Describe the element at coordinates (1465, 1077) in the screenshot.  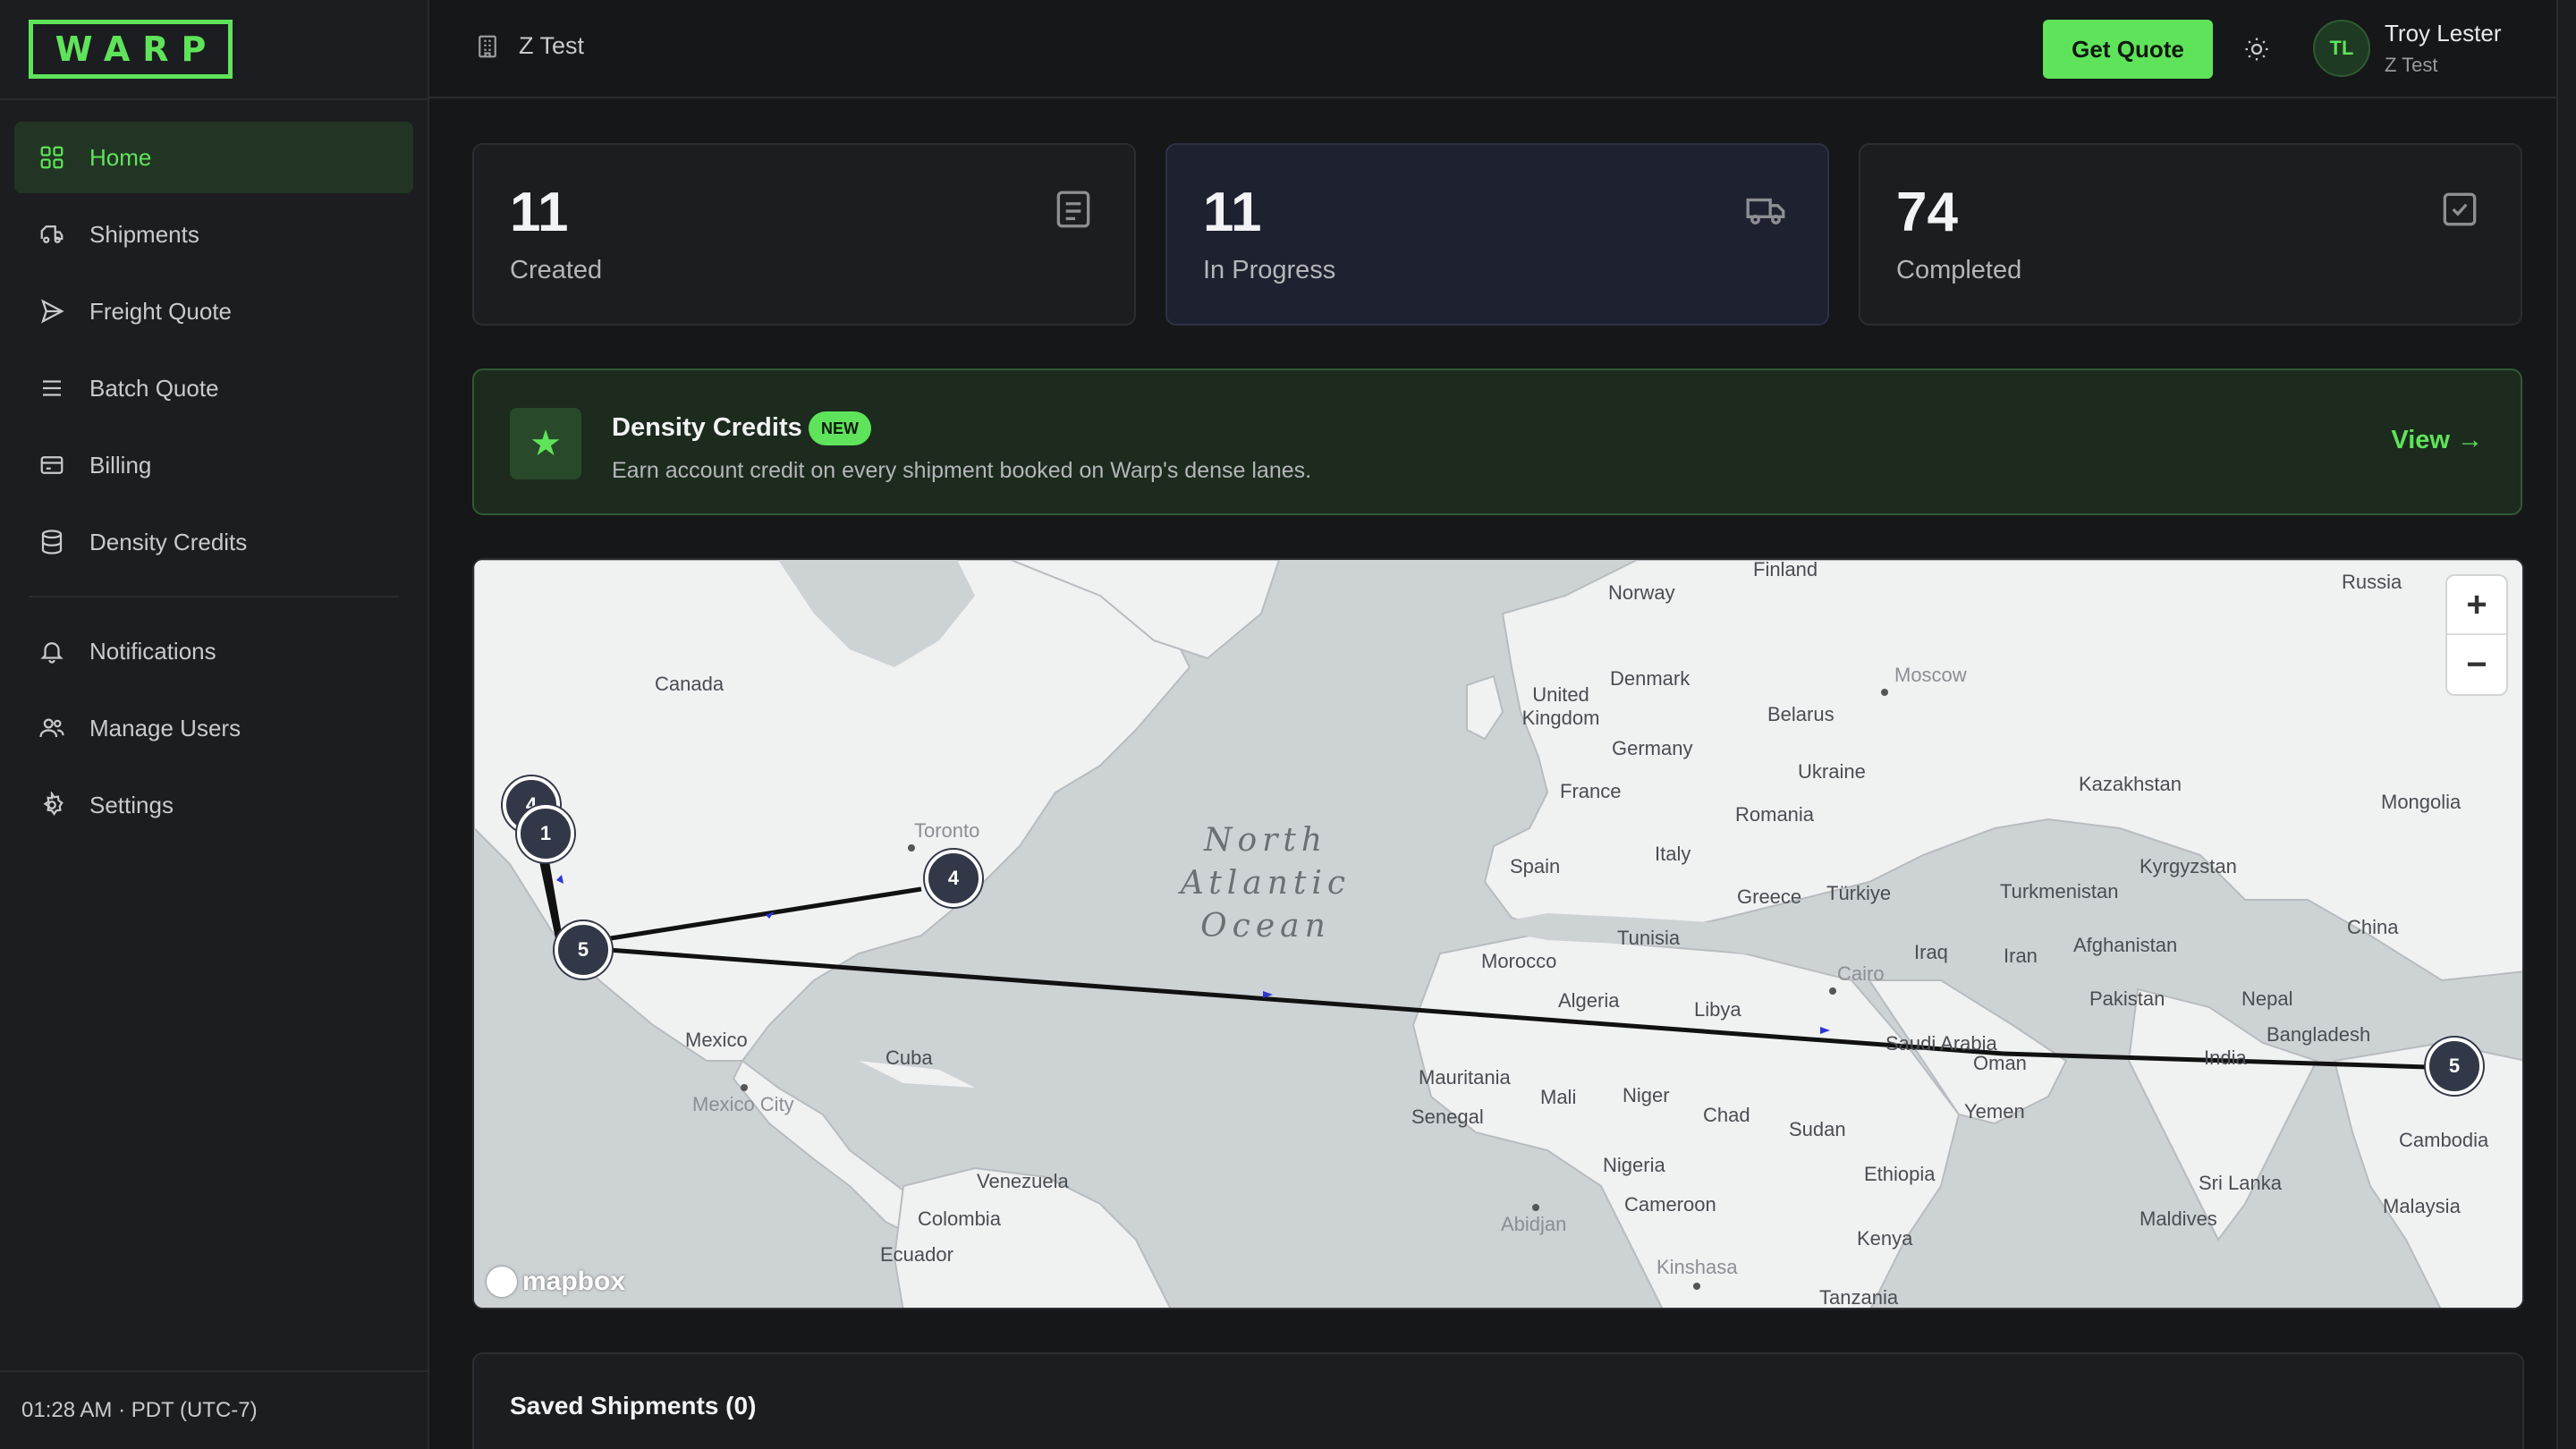
I see `map-label: Mauritania` at that location.